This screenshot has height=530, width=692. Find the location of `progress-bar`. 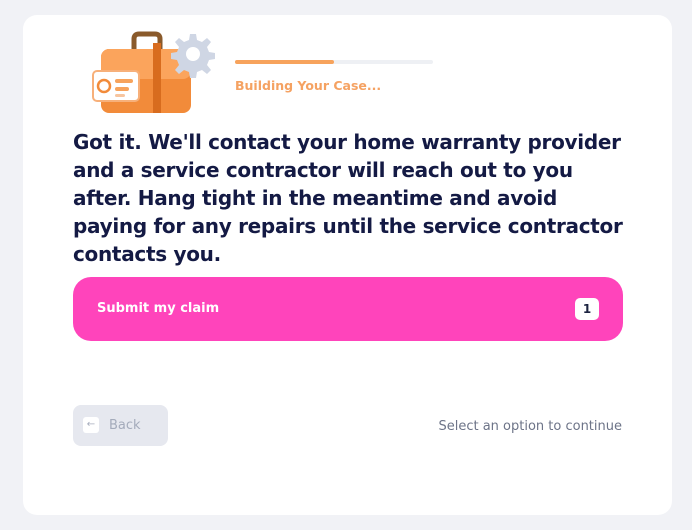

progress-bar is located at coordinates (334, 62).